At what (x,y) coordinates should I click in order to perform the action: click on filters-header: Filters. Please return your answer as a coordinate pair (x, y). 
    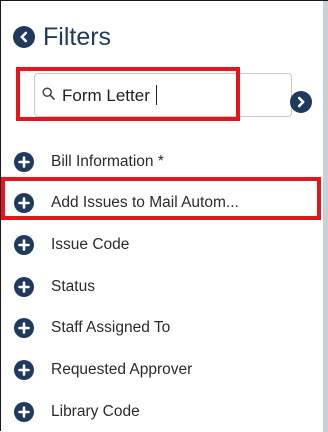
    Looking at the image, I should click on (62, 37).